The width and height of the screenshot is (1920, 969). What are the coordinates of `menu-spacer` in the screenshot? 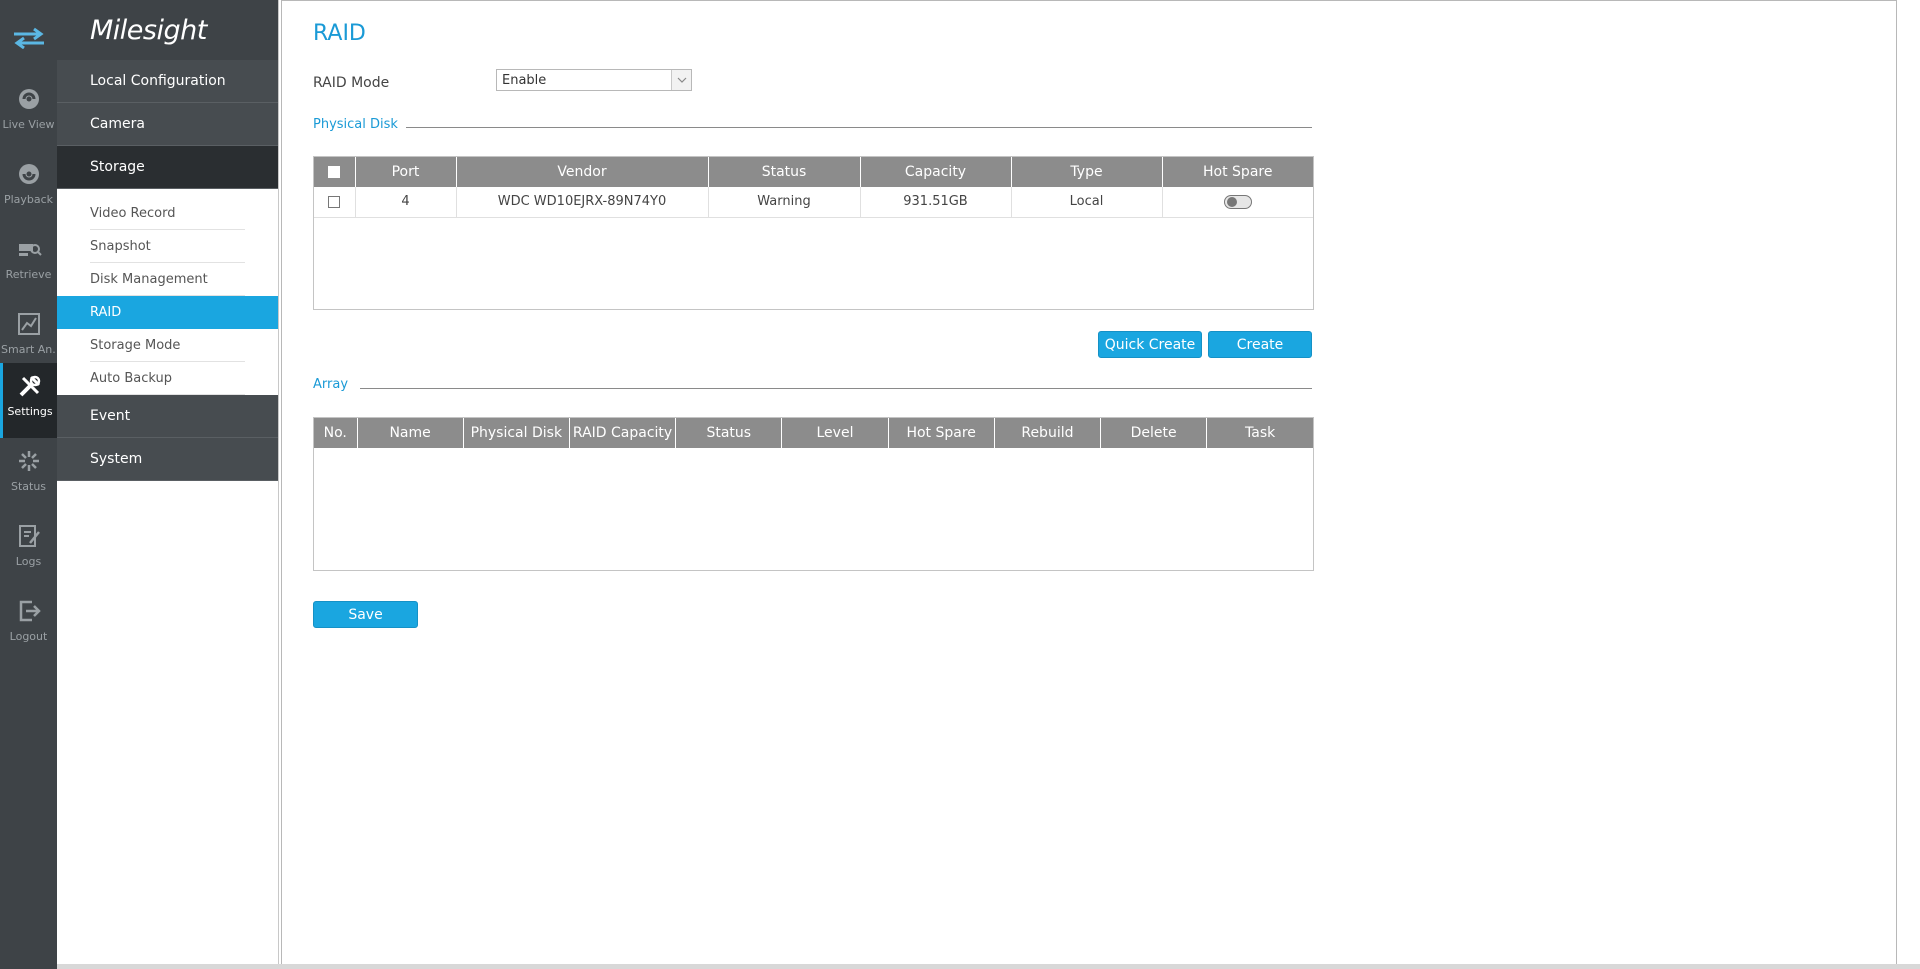 It's located at (167, 193).